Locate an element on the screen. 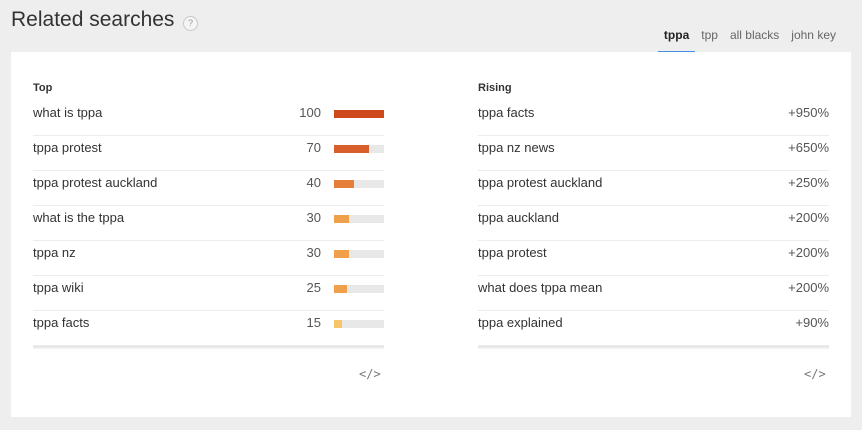 The height and width of the screenshot is (430, 862). top-panel-footer-divider is located at coordinates (208, 347).